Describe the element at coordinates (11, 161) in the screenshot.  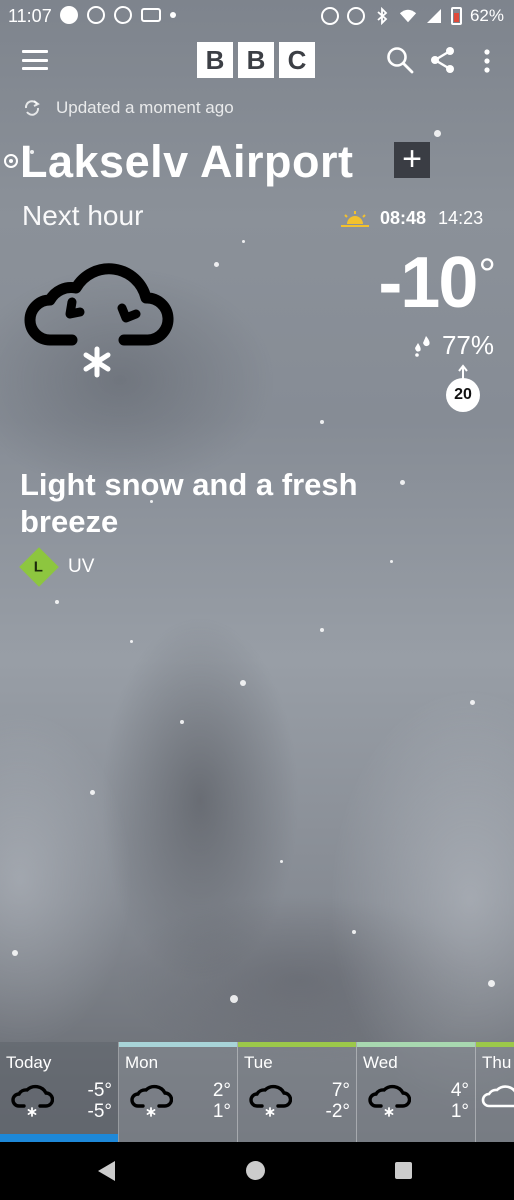
I see `location-pin-icon` at that location.